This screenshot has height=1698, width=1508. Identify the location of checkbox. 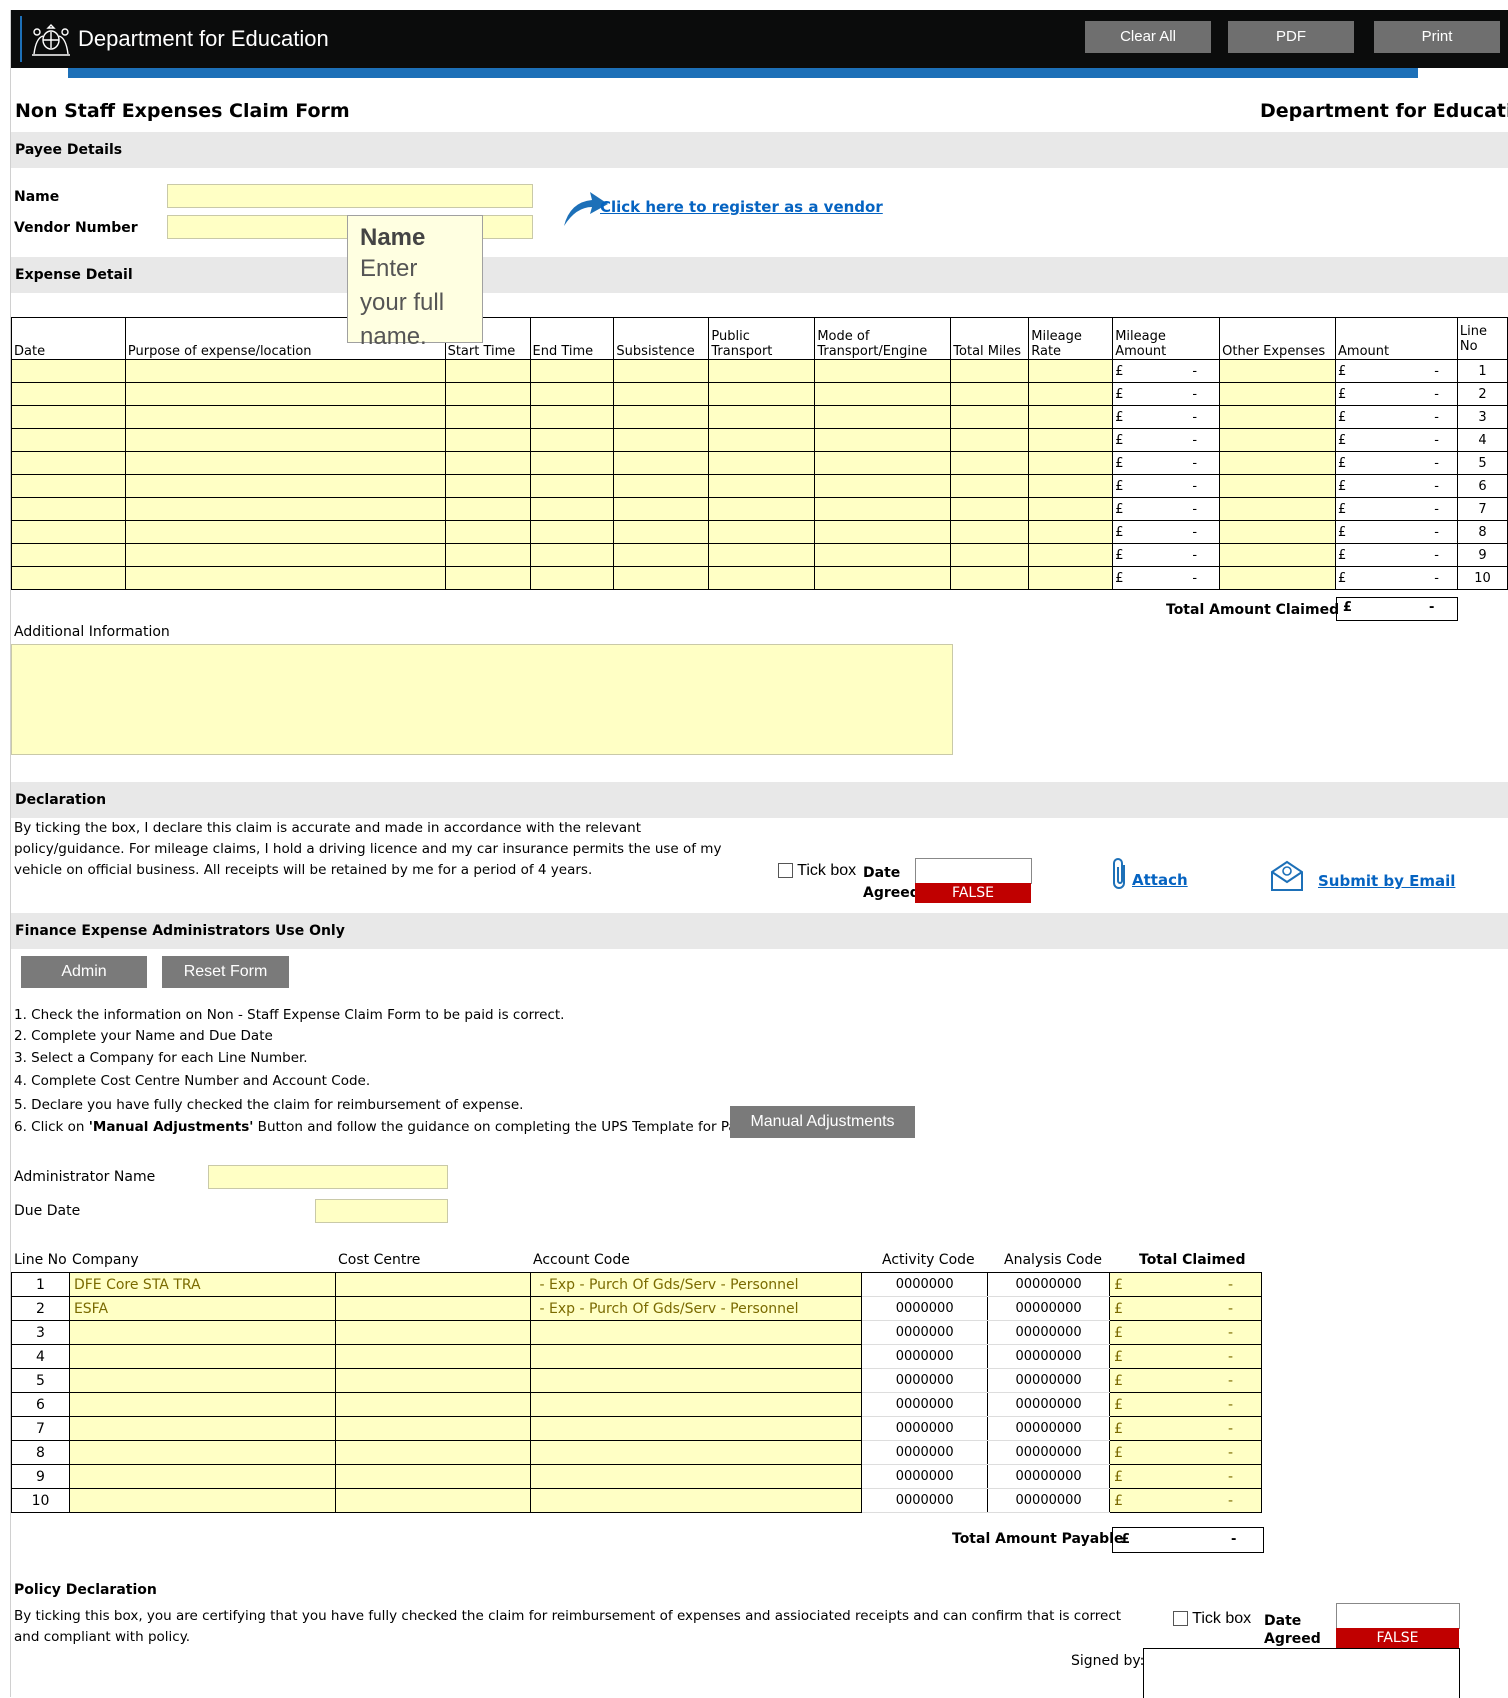
(785, 871).